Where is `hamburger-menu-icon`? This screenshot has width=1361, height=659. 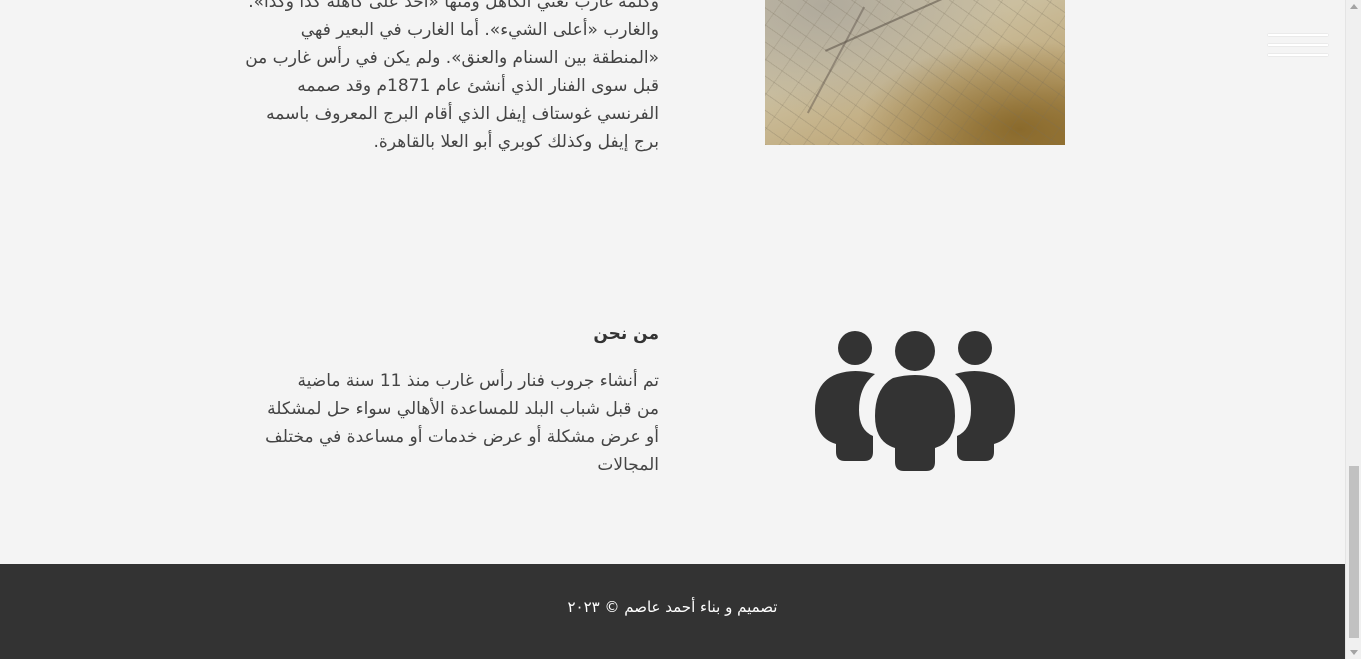
hamburger-menu-icon is located at coordinates (1298, 46).